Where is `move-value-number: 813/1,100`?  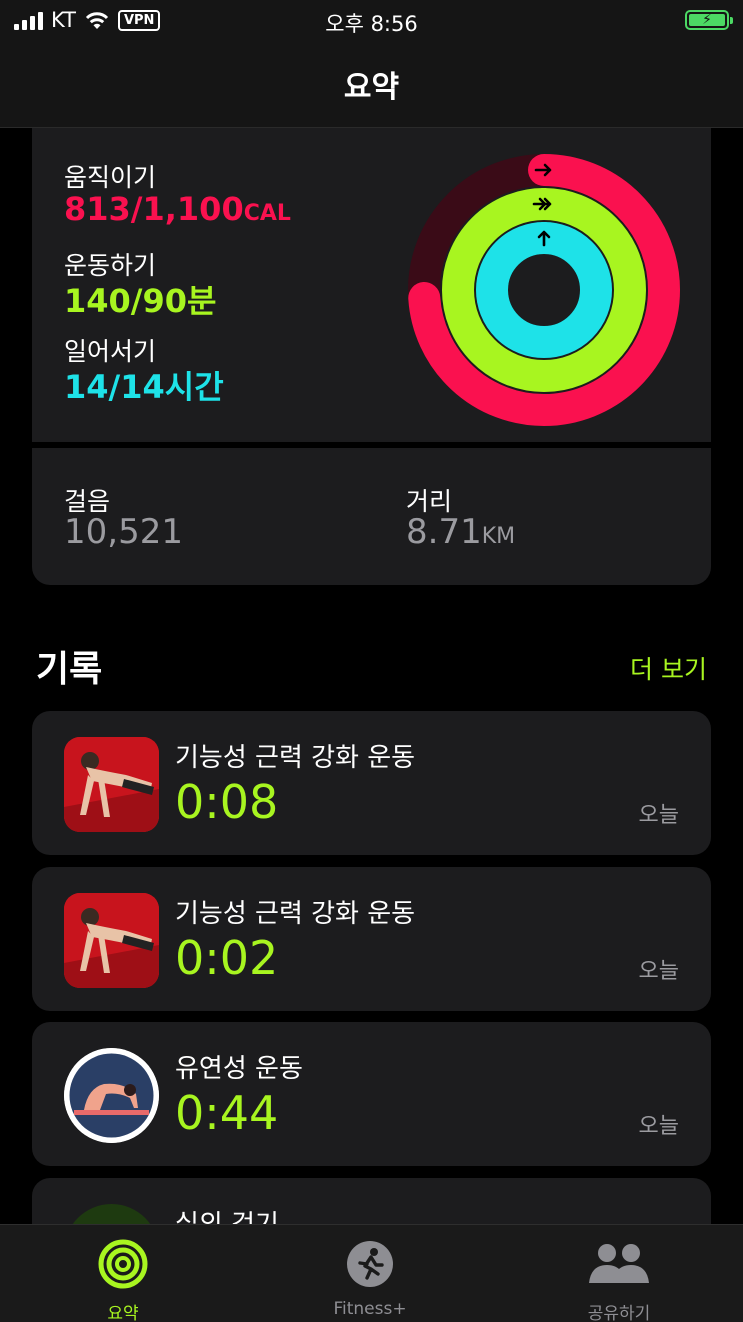 move-value-number: 813/1,100 is located at coordinates (154, 209).